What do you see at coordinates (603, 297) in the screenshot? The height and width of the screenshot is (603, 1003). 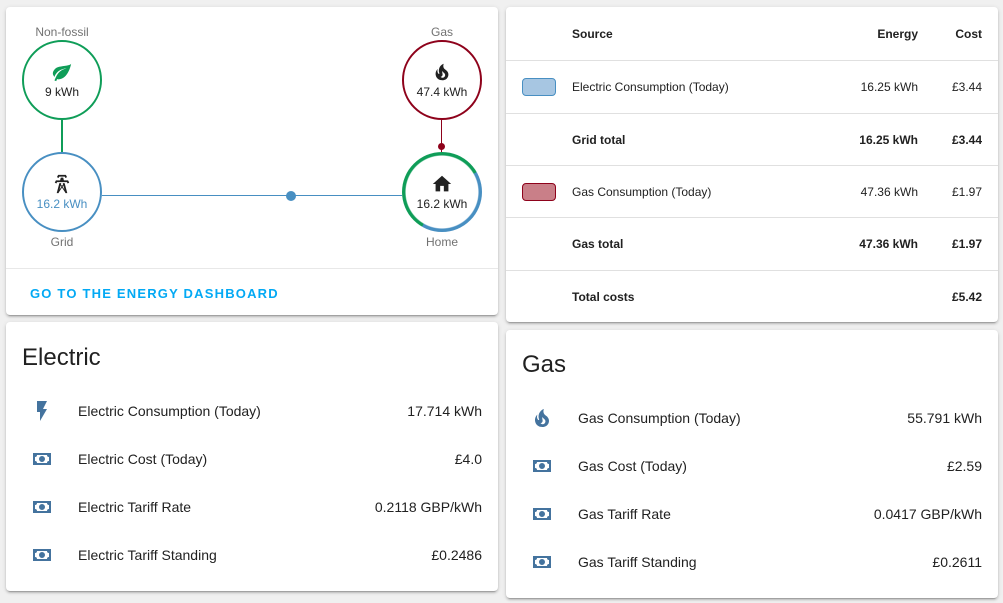 I see `source-name: Total costs` at bounding box center [603, 297].